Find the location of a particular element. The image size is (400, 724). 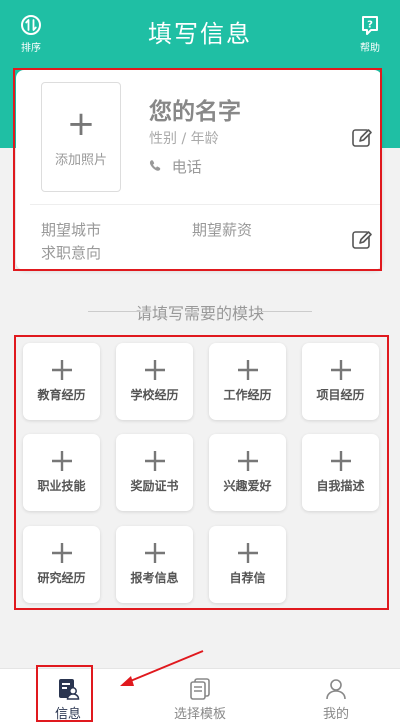

person-icon is located at coordinates (336, 689).